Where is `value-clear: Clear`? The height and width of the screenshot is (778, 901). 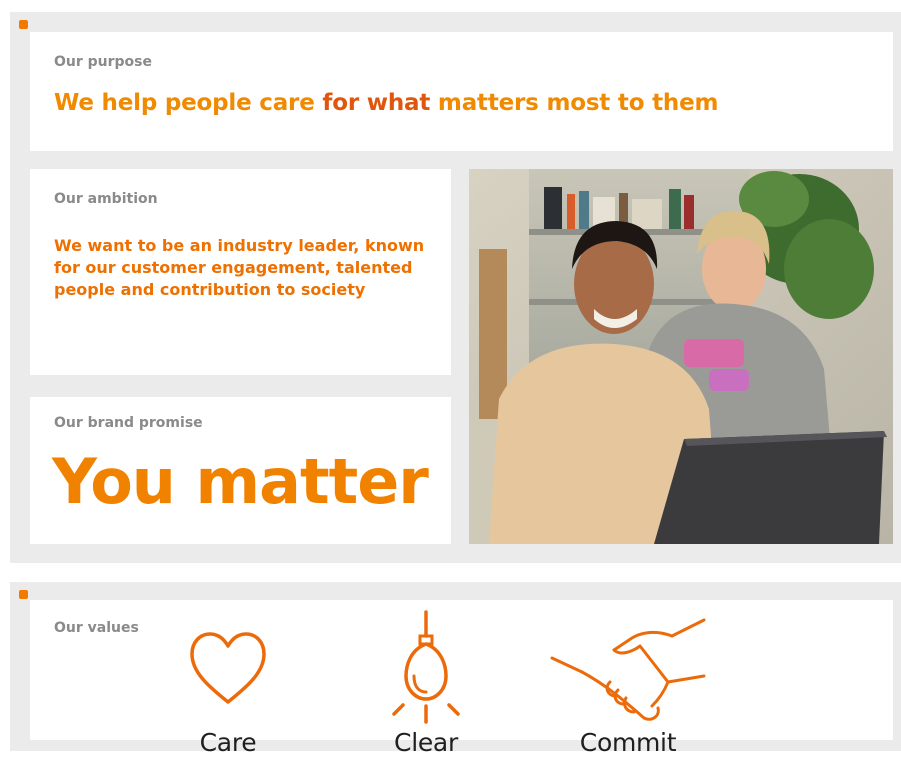
value-clear: Clear is located at coordinates (426, 678).